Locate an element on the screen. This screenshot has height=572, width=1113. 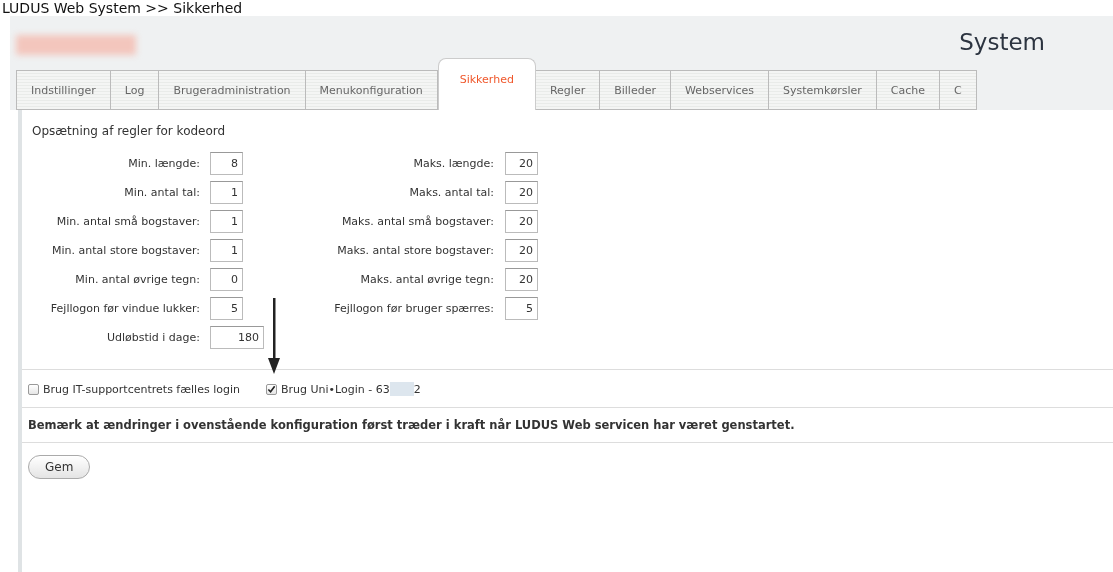
tab: Brugeradministration is located at coordinates (232, 90).